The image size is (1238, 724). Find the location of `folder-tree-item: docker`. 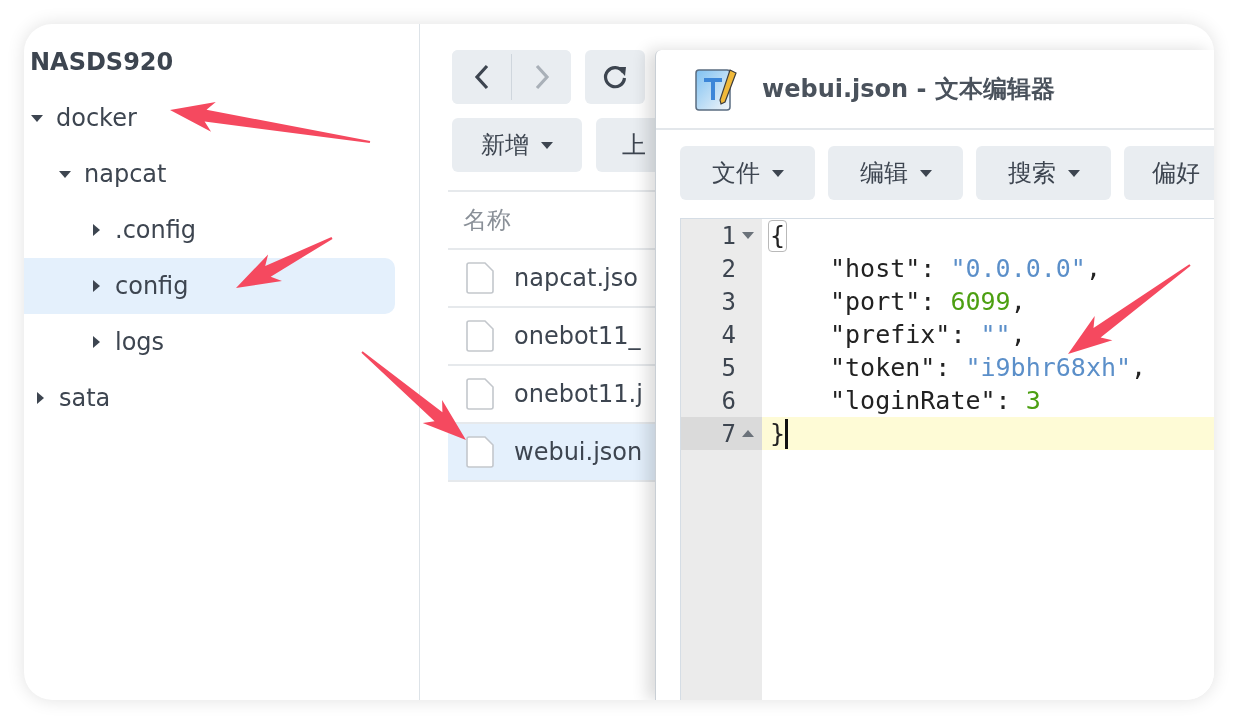

folder-tree-item: docker is located at coordinates (209, 118).